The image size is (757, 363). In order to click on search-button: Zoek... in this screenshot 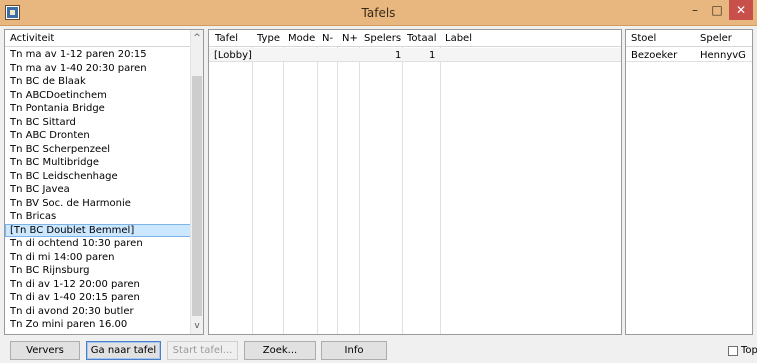, I will do `click(280, 350)`.